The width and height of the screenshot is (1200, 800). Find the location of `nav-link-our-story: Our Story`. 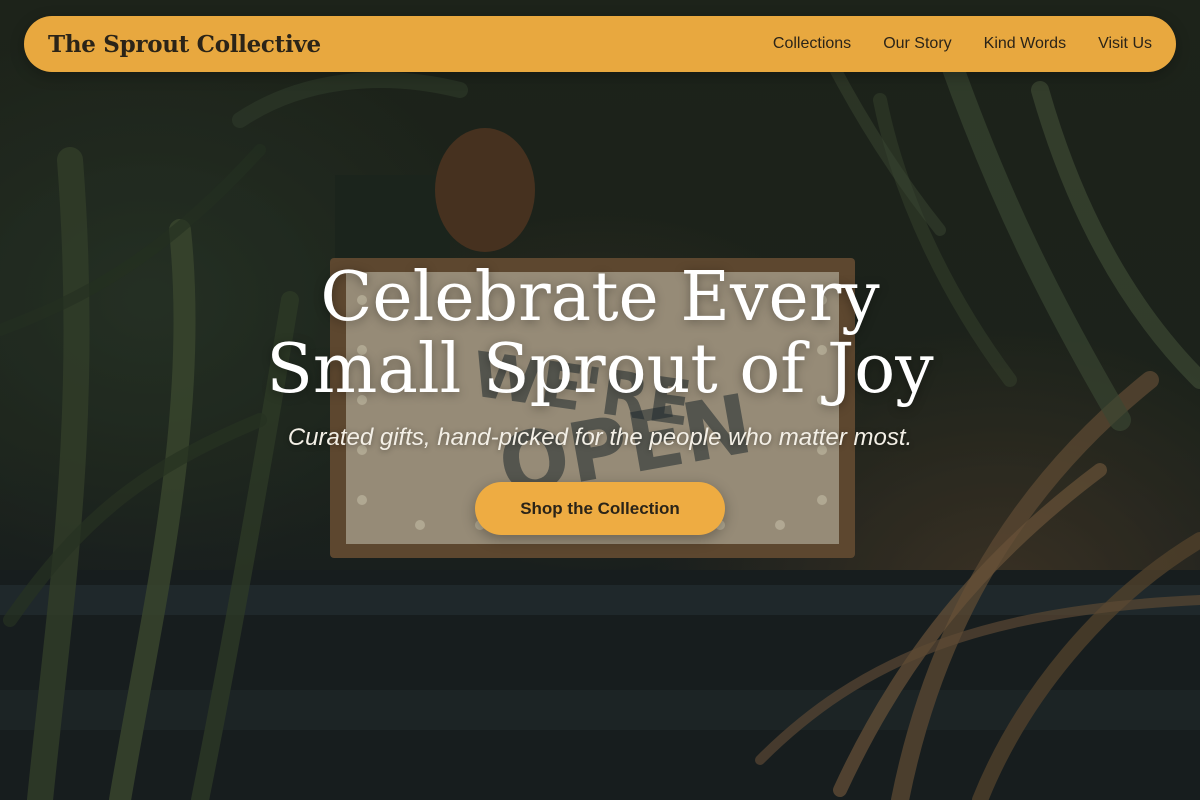

nav-link-our-story: Our Story is located at coordinates (917, 44).